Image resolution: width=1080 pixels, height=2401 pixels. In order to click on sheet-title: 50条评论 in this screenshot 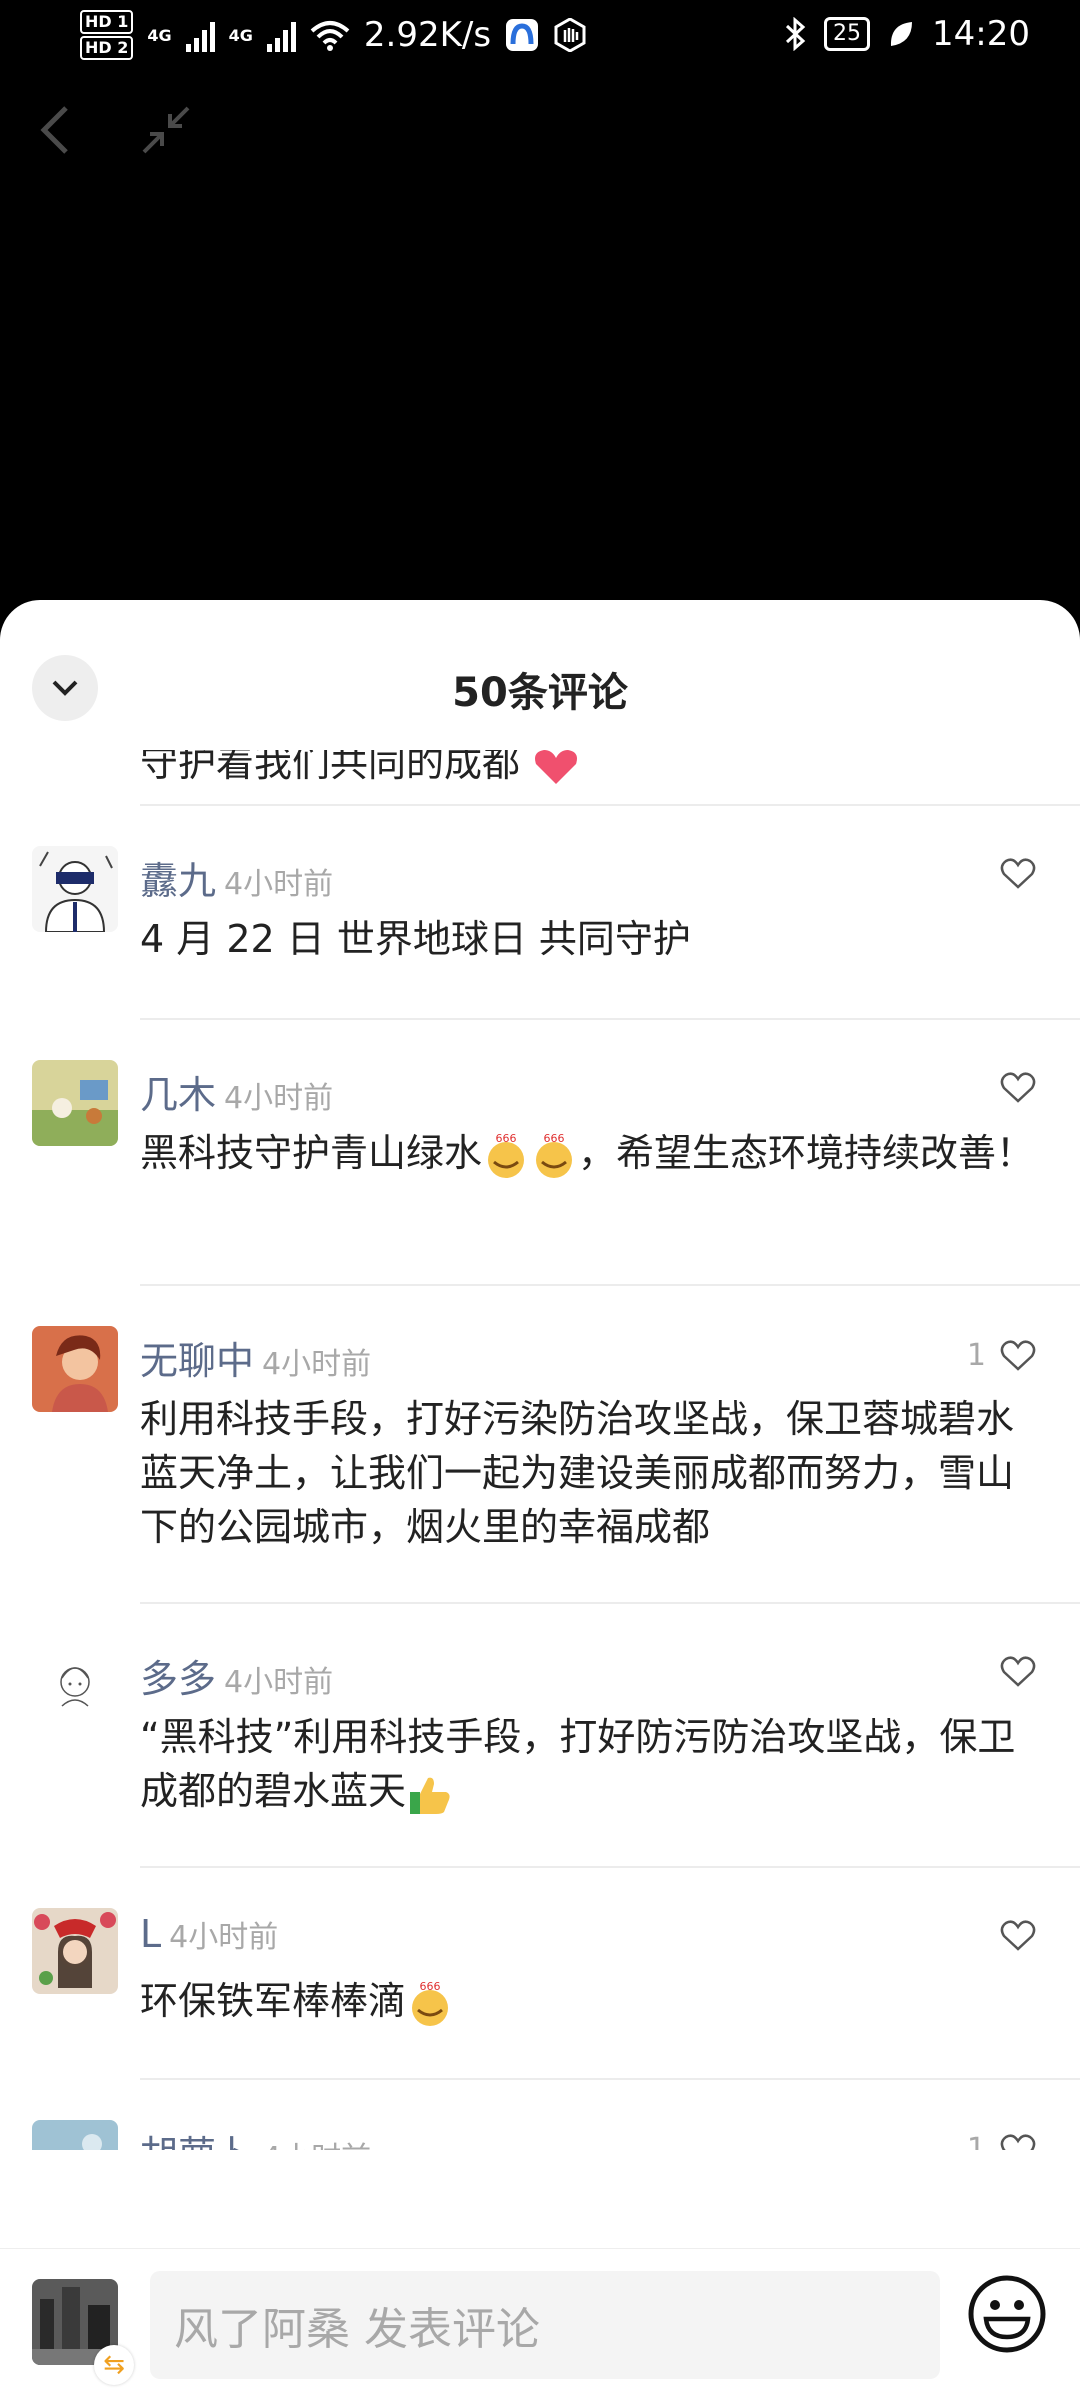, I will do `click(540, 693)`.